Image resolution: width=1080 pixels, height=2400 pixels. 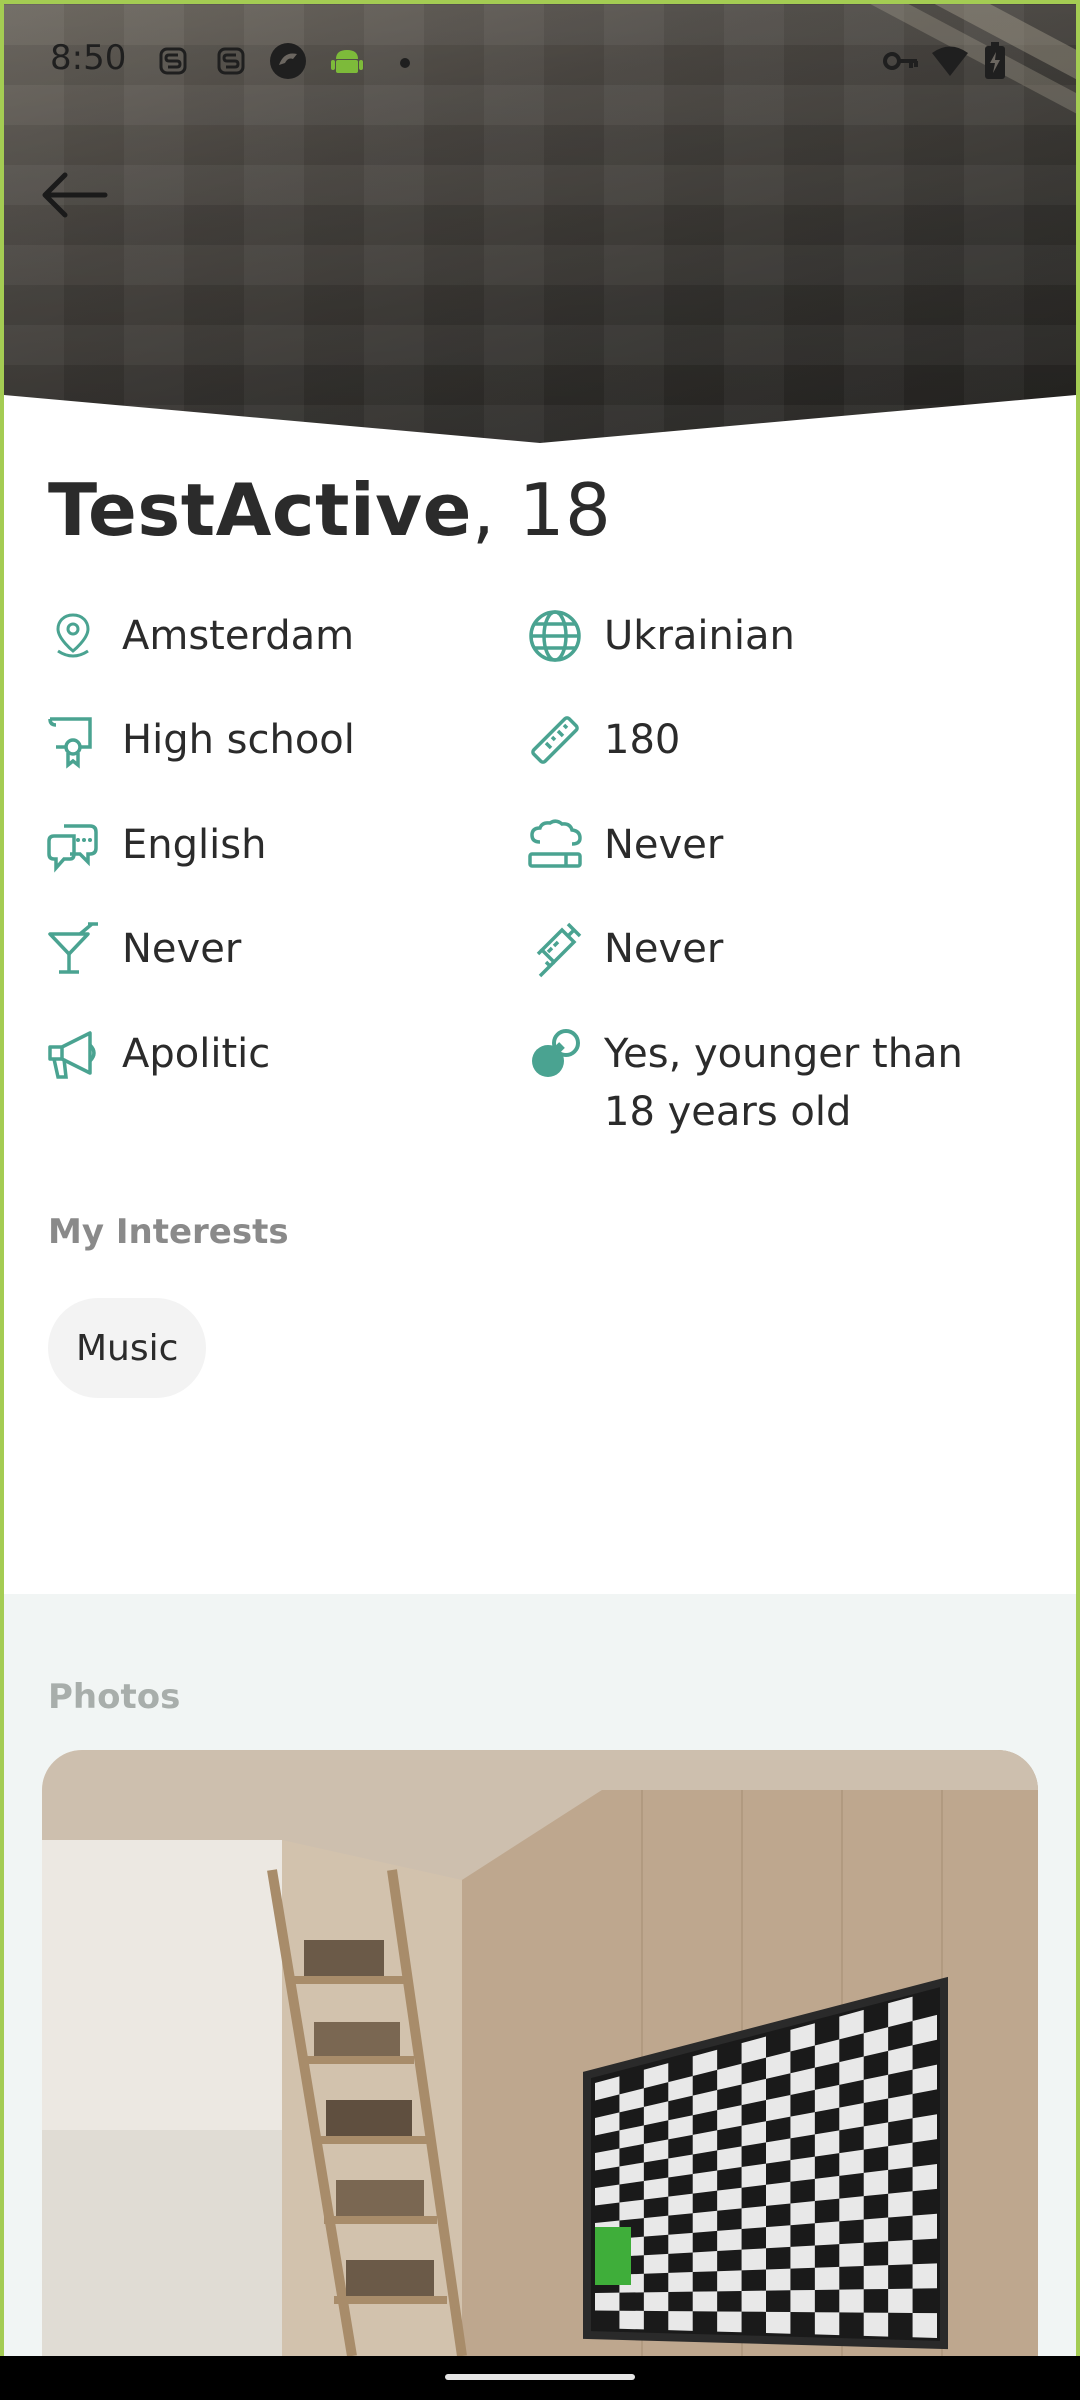 What do you see at coordinates (642, 740) in the screenshot?
I see `height-text: 180` at bounding box center [642, 740].